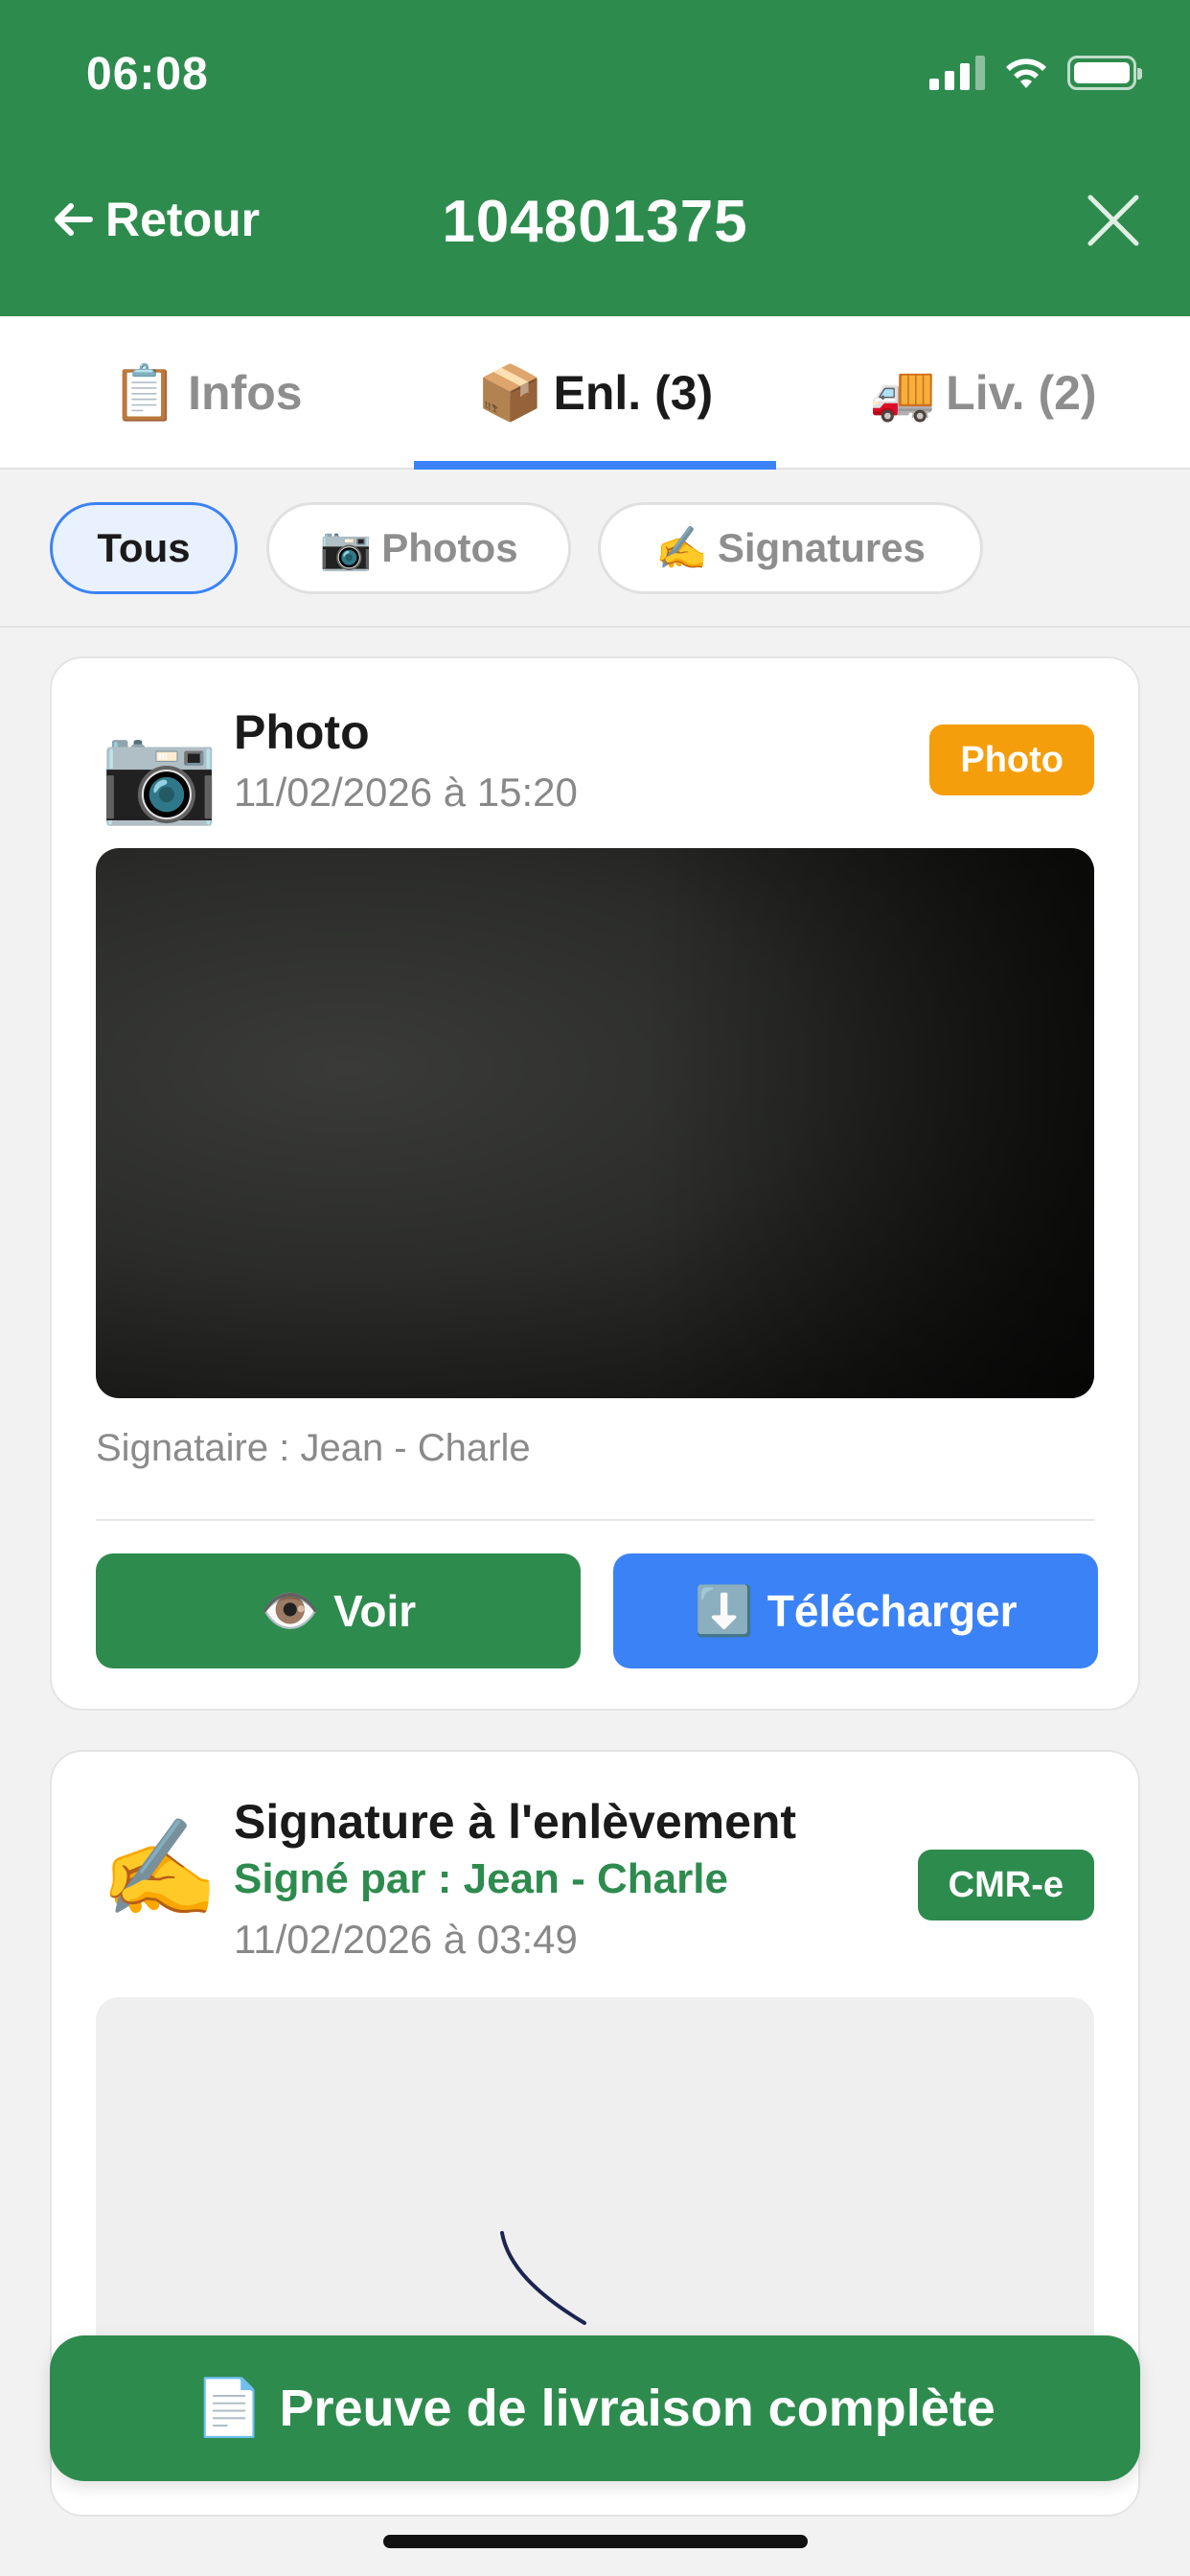 Image resolution: width=1190 pixels, height=2576 pixels. I want to click on card-title: Photo, so click(302, 732).